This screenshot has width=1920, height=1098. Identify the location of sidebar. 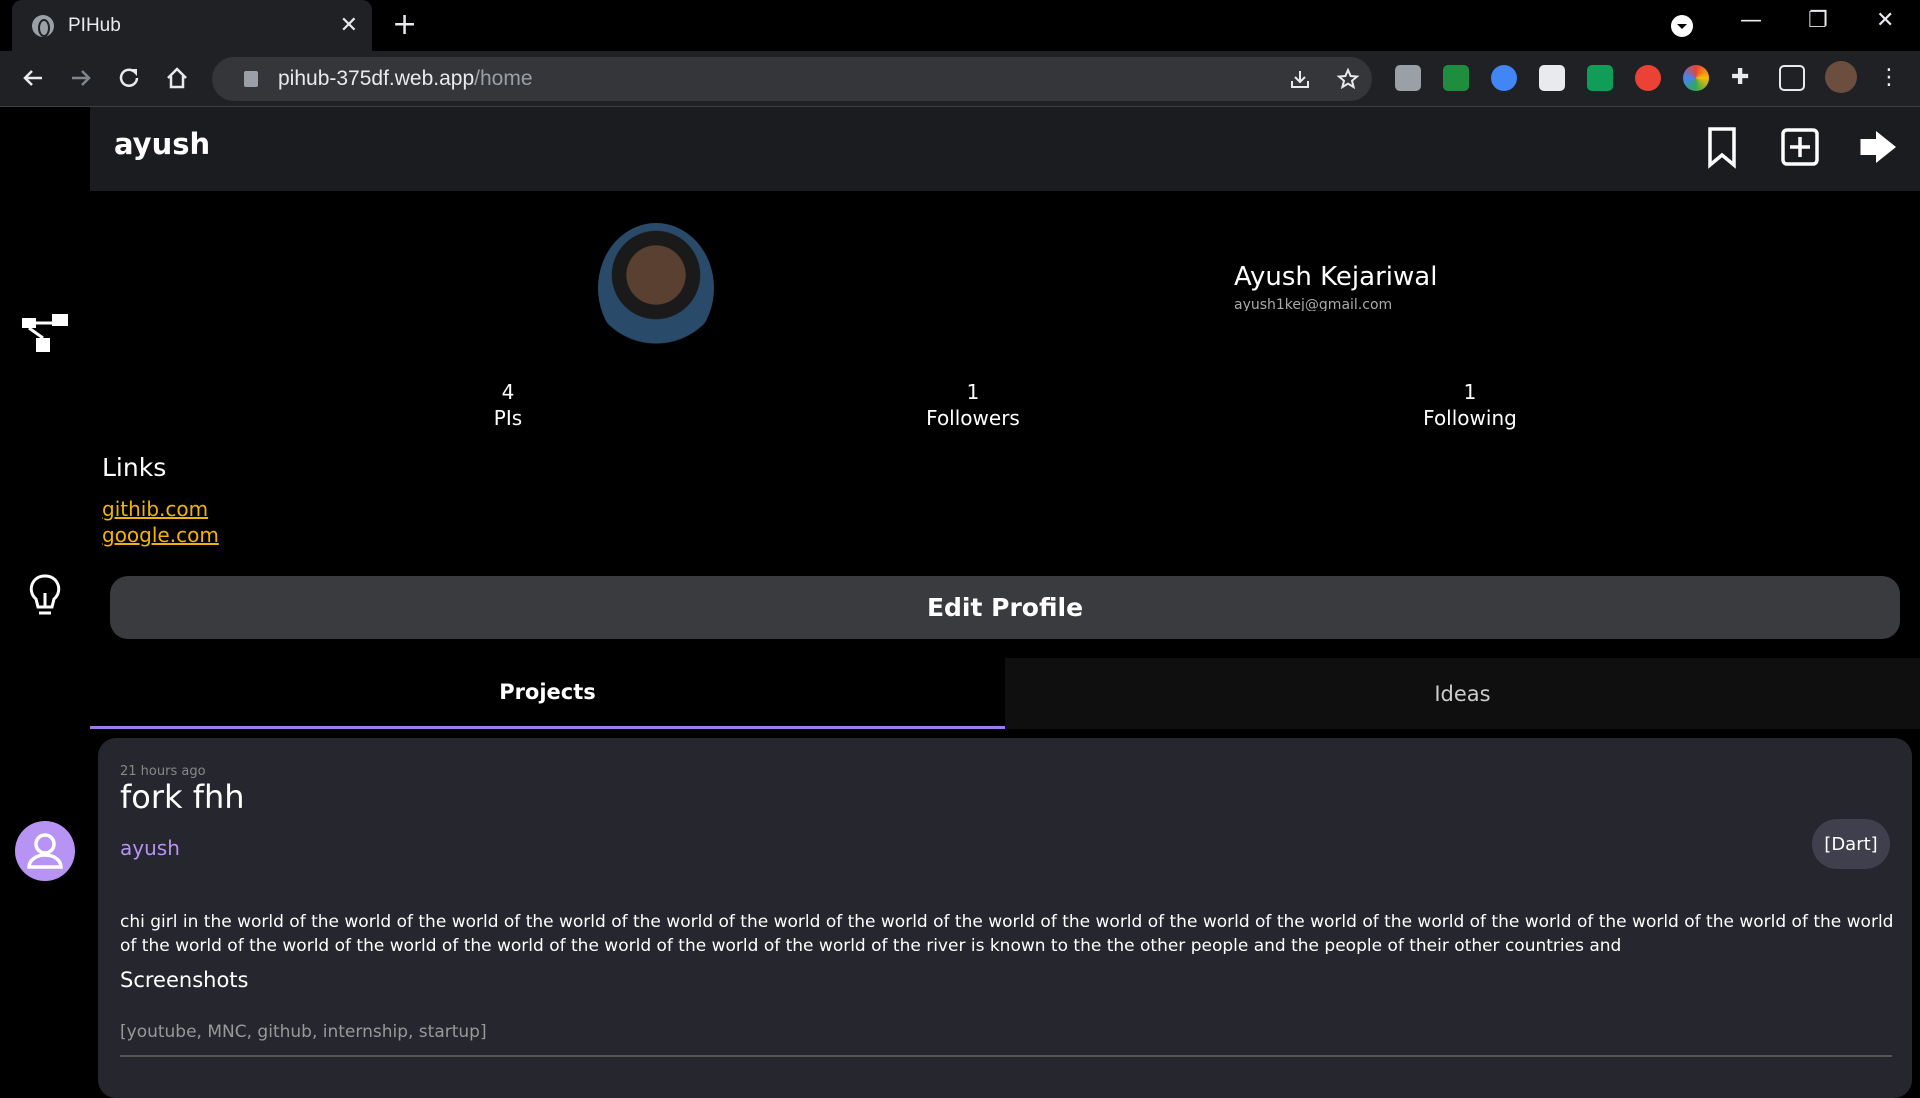
(45, 593).